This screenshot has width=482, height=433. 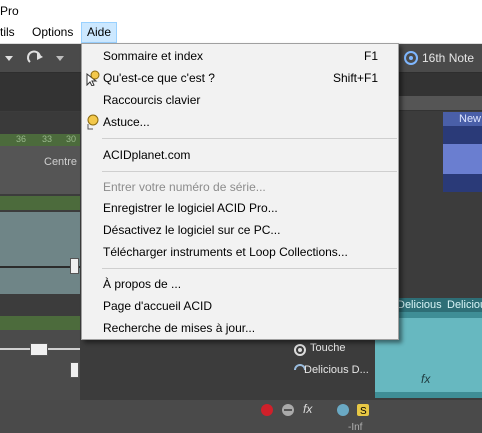 What do you see at coordinates (40, 170) in the screenshot?
I see `track-panel-1: Centre` at bounding box center [40, 170].